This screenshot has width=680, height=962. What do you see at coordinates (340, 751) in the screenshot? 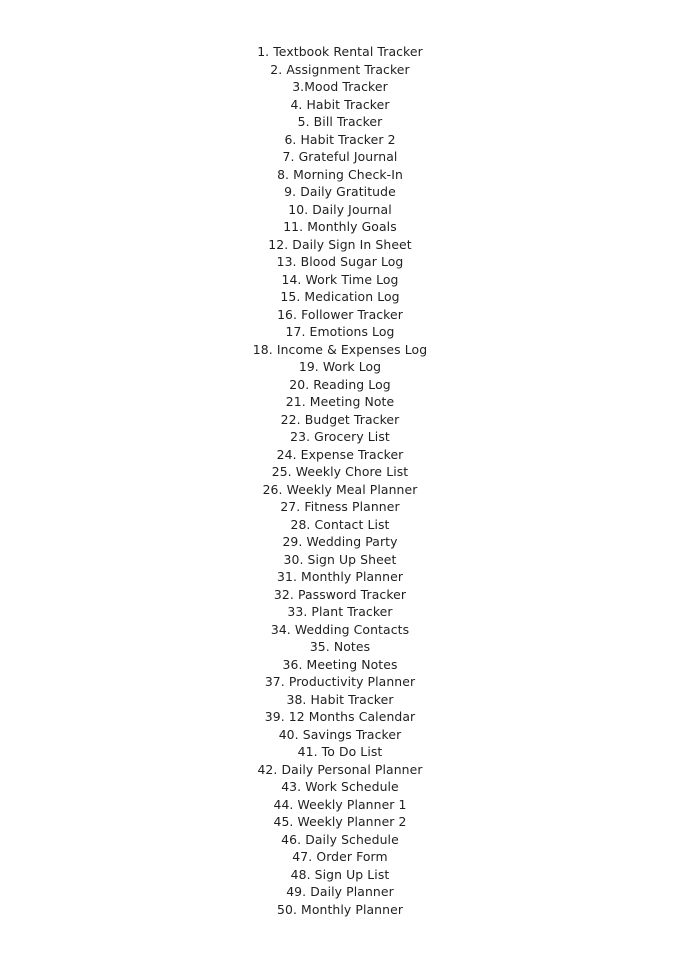
I see `list-item: 41. To Do List` at bounding box center [340, 751].